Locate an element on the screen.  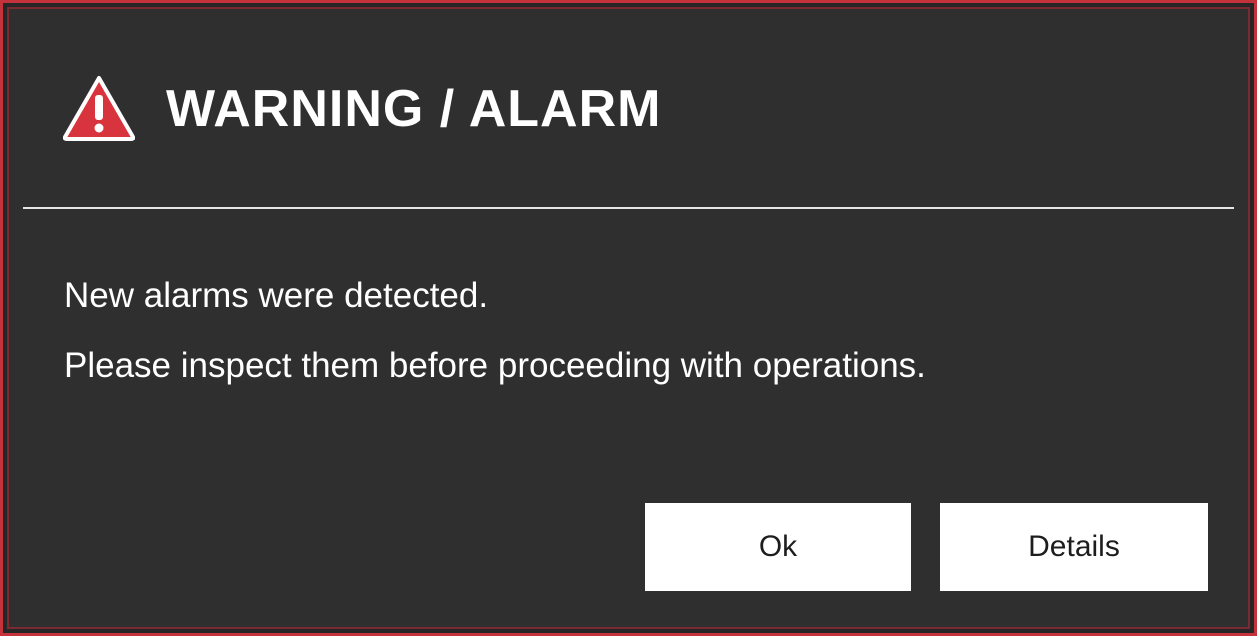
message-line: New alarms were detected. is located at coordinates (276, 295).